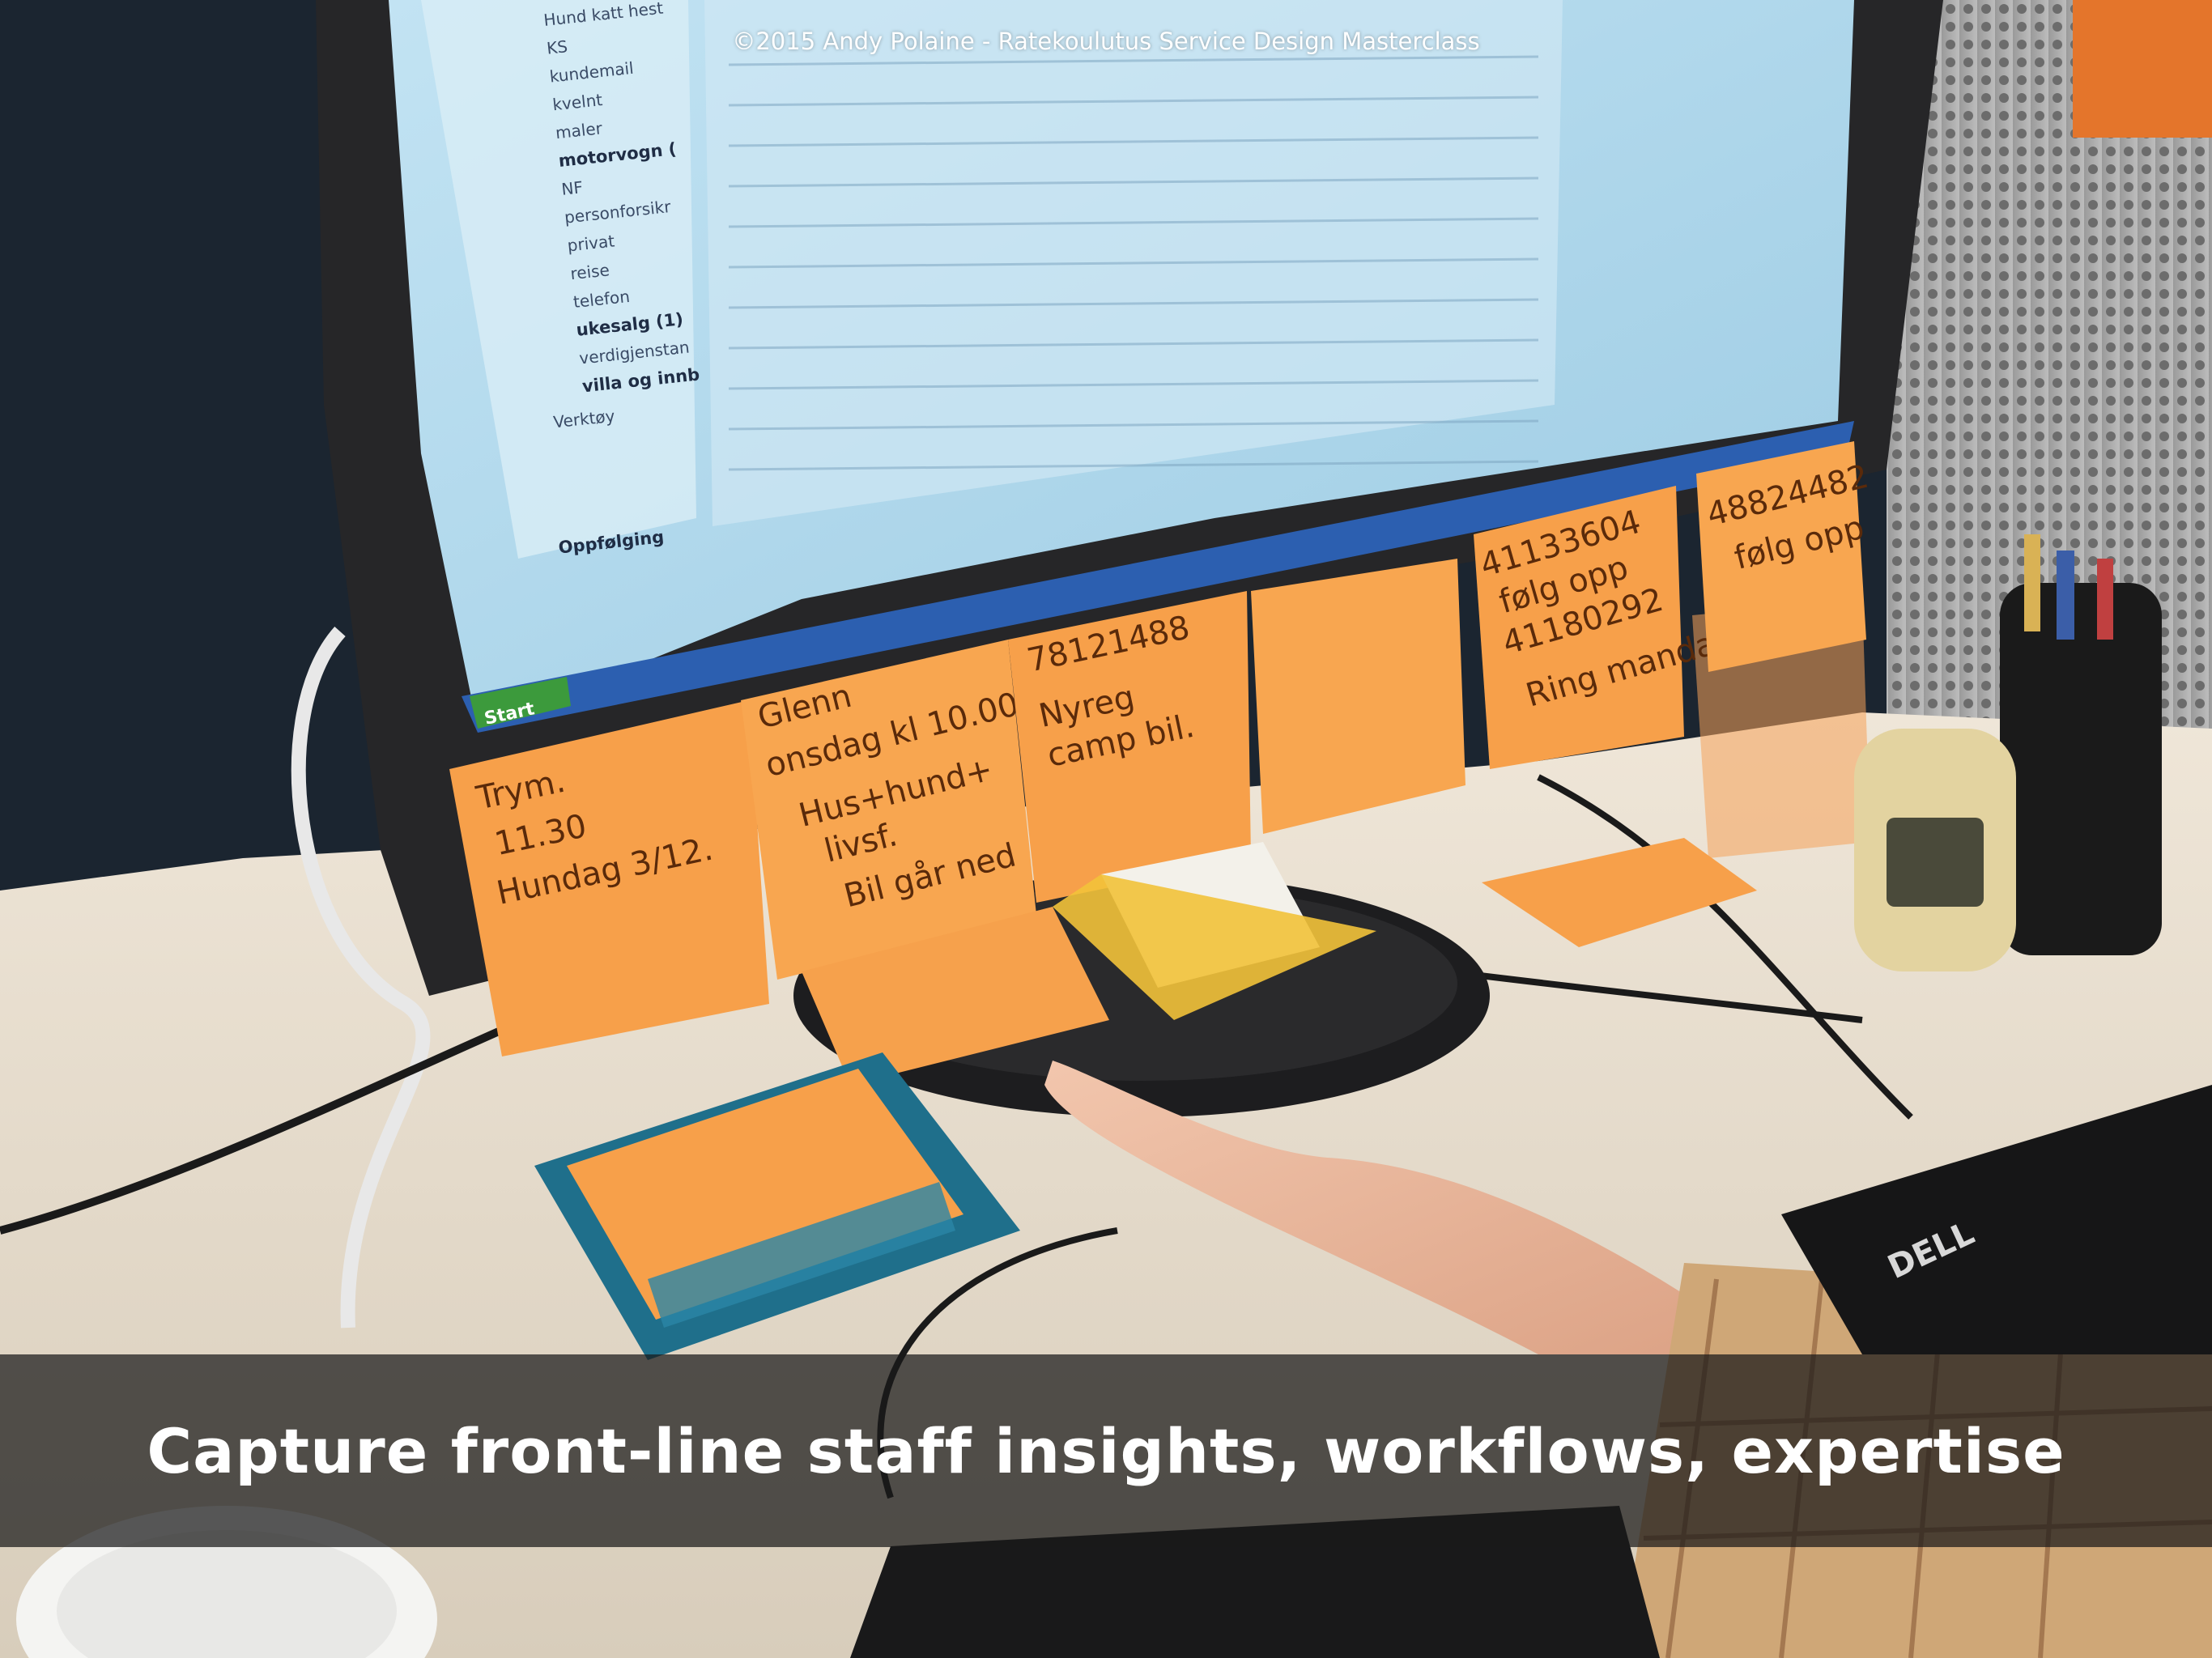 The height and width of the screenshot is (1658, 2212). What do you see at coordinates (2081, 769) in the screenshot?
I see `pen-cup` at bounding box center [2081, 769].